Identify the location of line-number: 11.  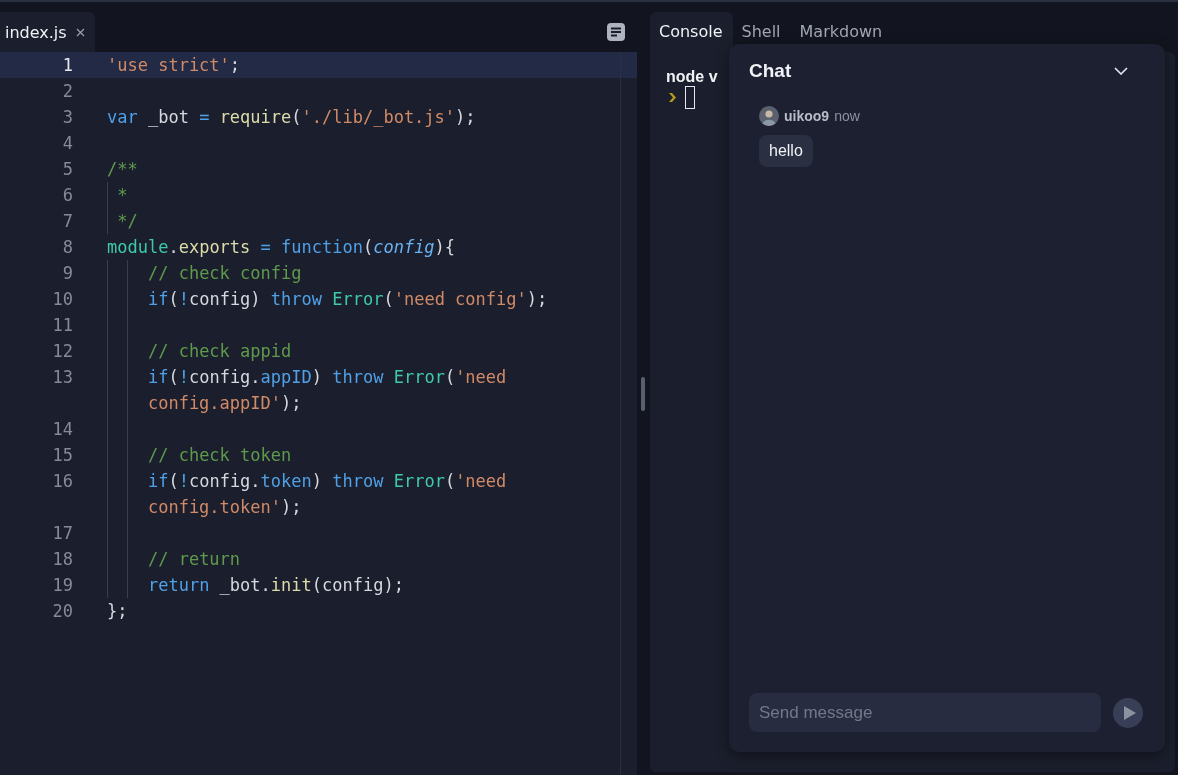
(62, 325).